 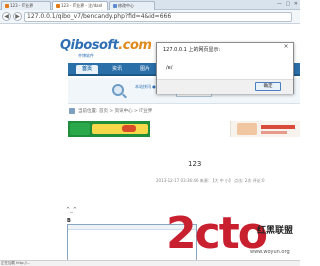 I want to click on ad-banner-middle, so click(x=190, y=129).